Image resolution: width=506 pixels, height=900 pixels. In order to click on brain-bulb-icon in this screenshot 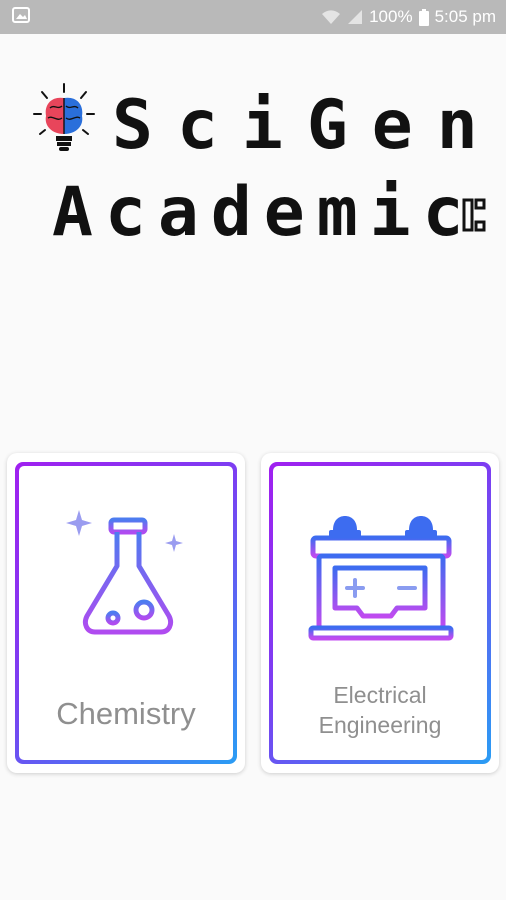, I will do `click(64, 126)`.